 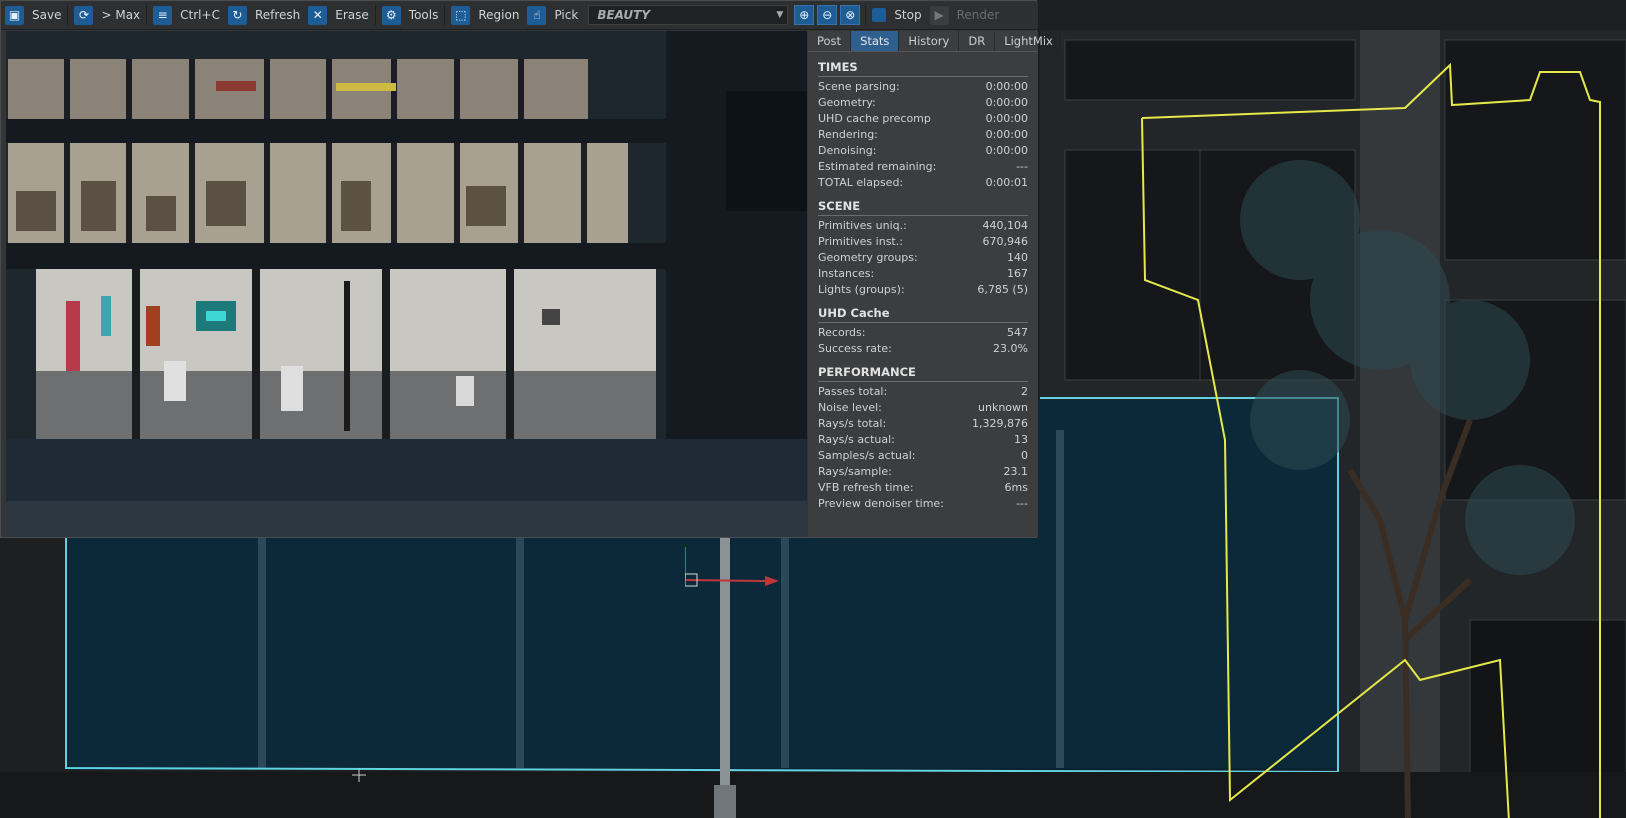 What do you see at coordinates (847, 150) in the screenshot?
I see `stat-label: Denoising:` at bounding box center [847, 150].